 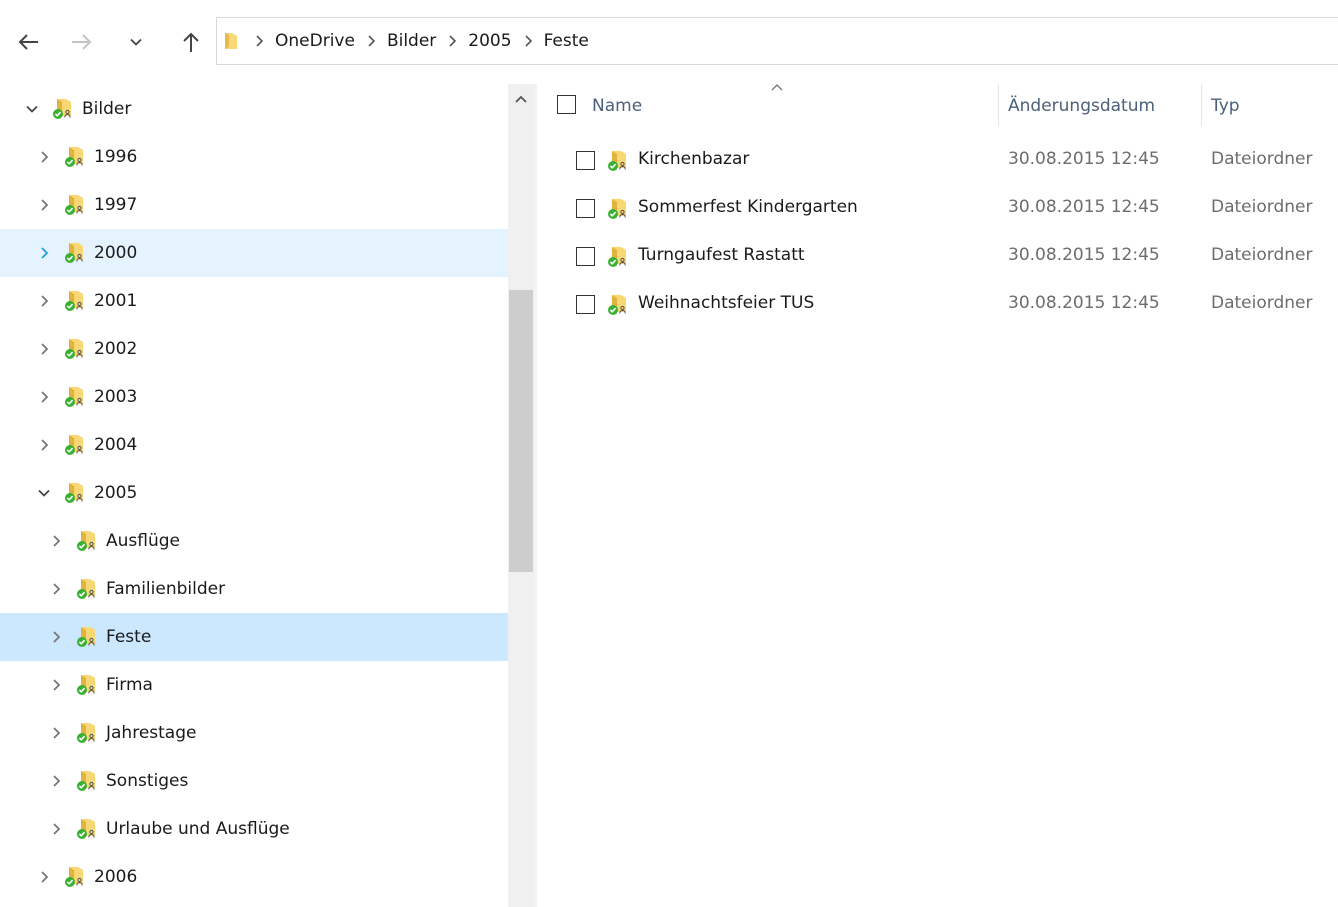 I want to click on nav-item-label: 2004, so click(x=116, y=445).